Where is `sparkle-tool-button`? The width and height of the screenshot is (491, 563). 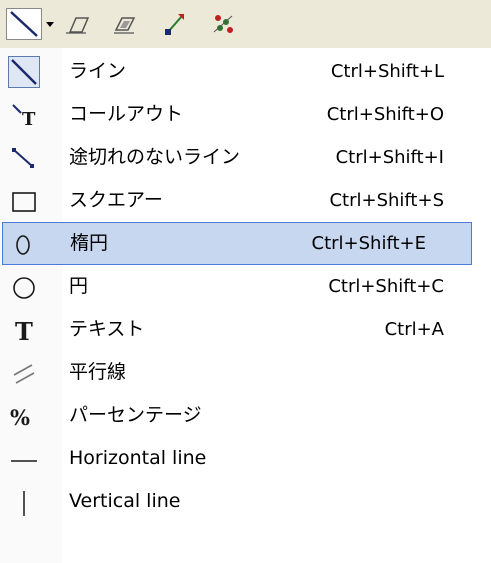
sparkle-tool-button is located at coordinates (223, 24).